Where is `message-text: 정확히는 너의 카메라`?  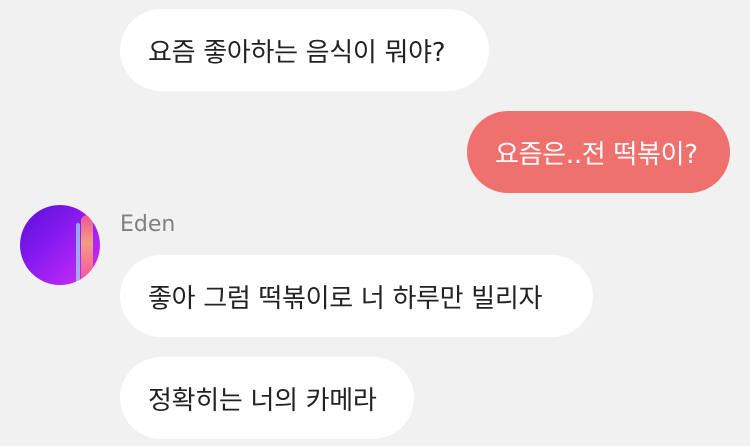
message-text: 정확히는 너의 카메라 is located at coordinates (262, 400).